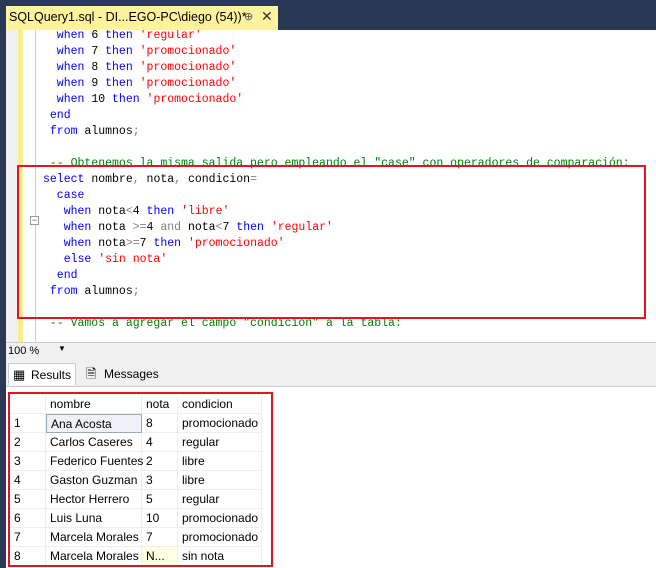 This screenshot has height=568, width=656. I want to click on messages-icon: 🗎, so click(91, 373).